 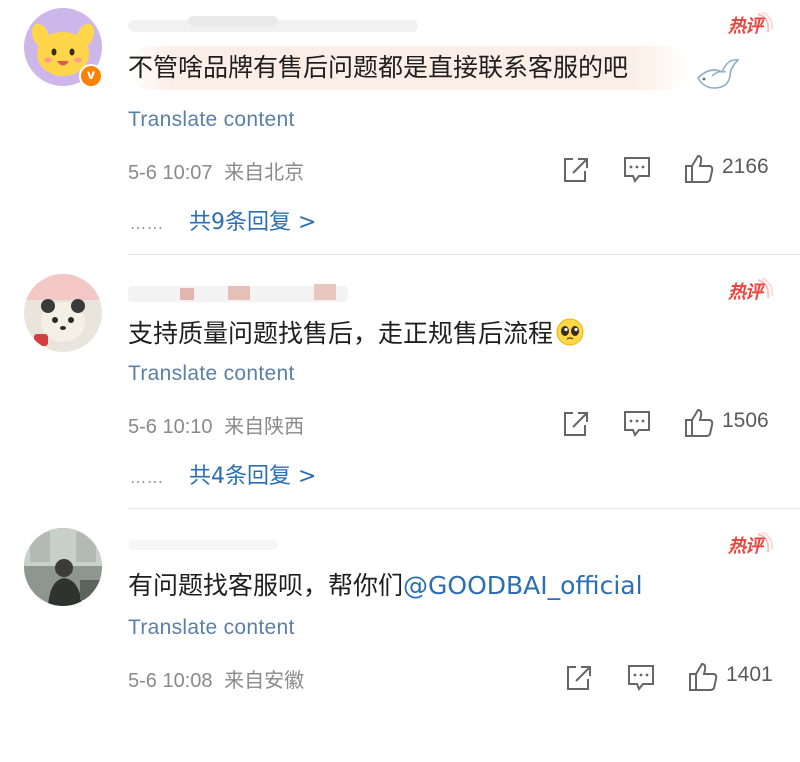 What do you see at coordinates (170, 173) in the screenshot?
I see `comment-time: 5-6 10:07` at bounding box center [170, 173].